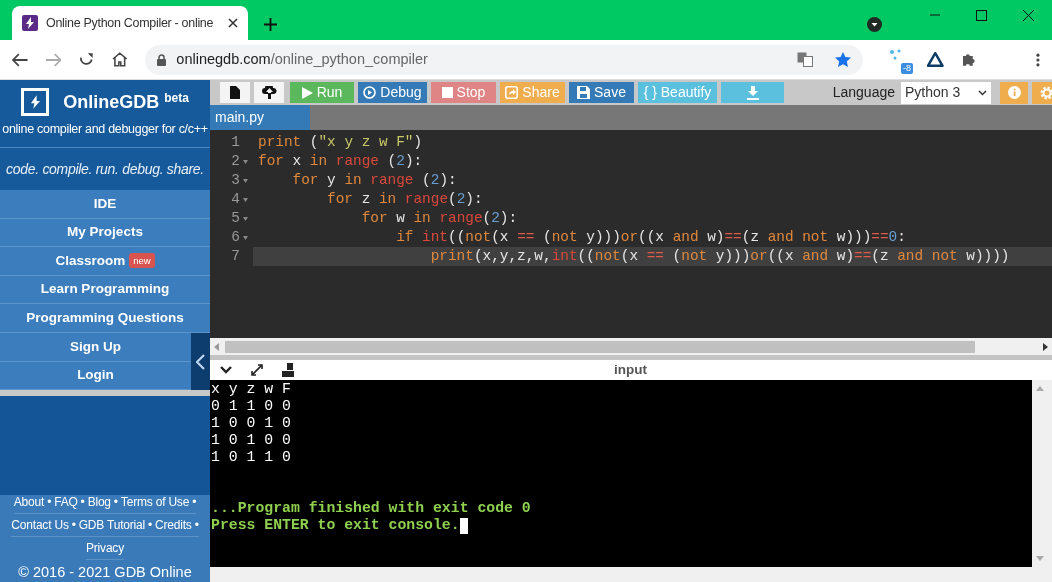  I want to click on code-line: for x in range (2):, so click(340, 161).